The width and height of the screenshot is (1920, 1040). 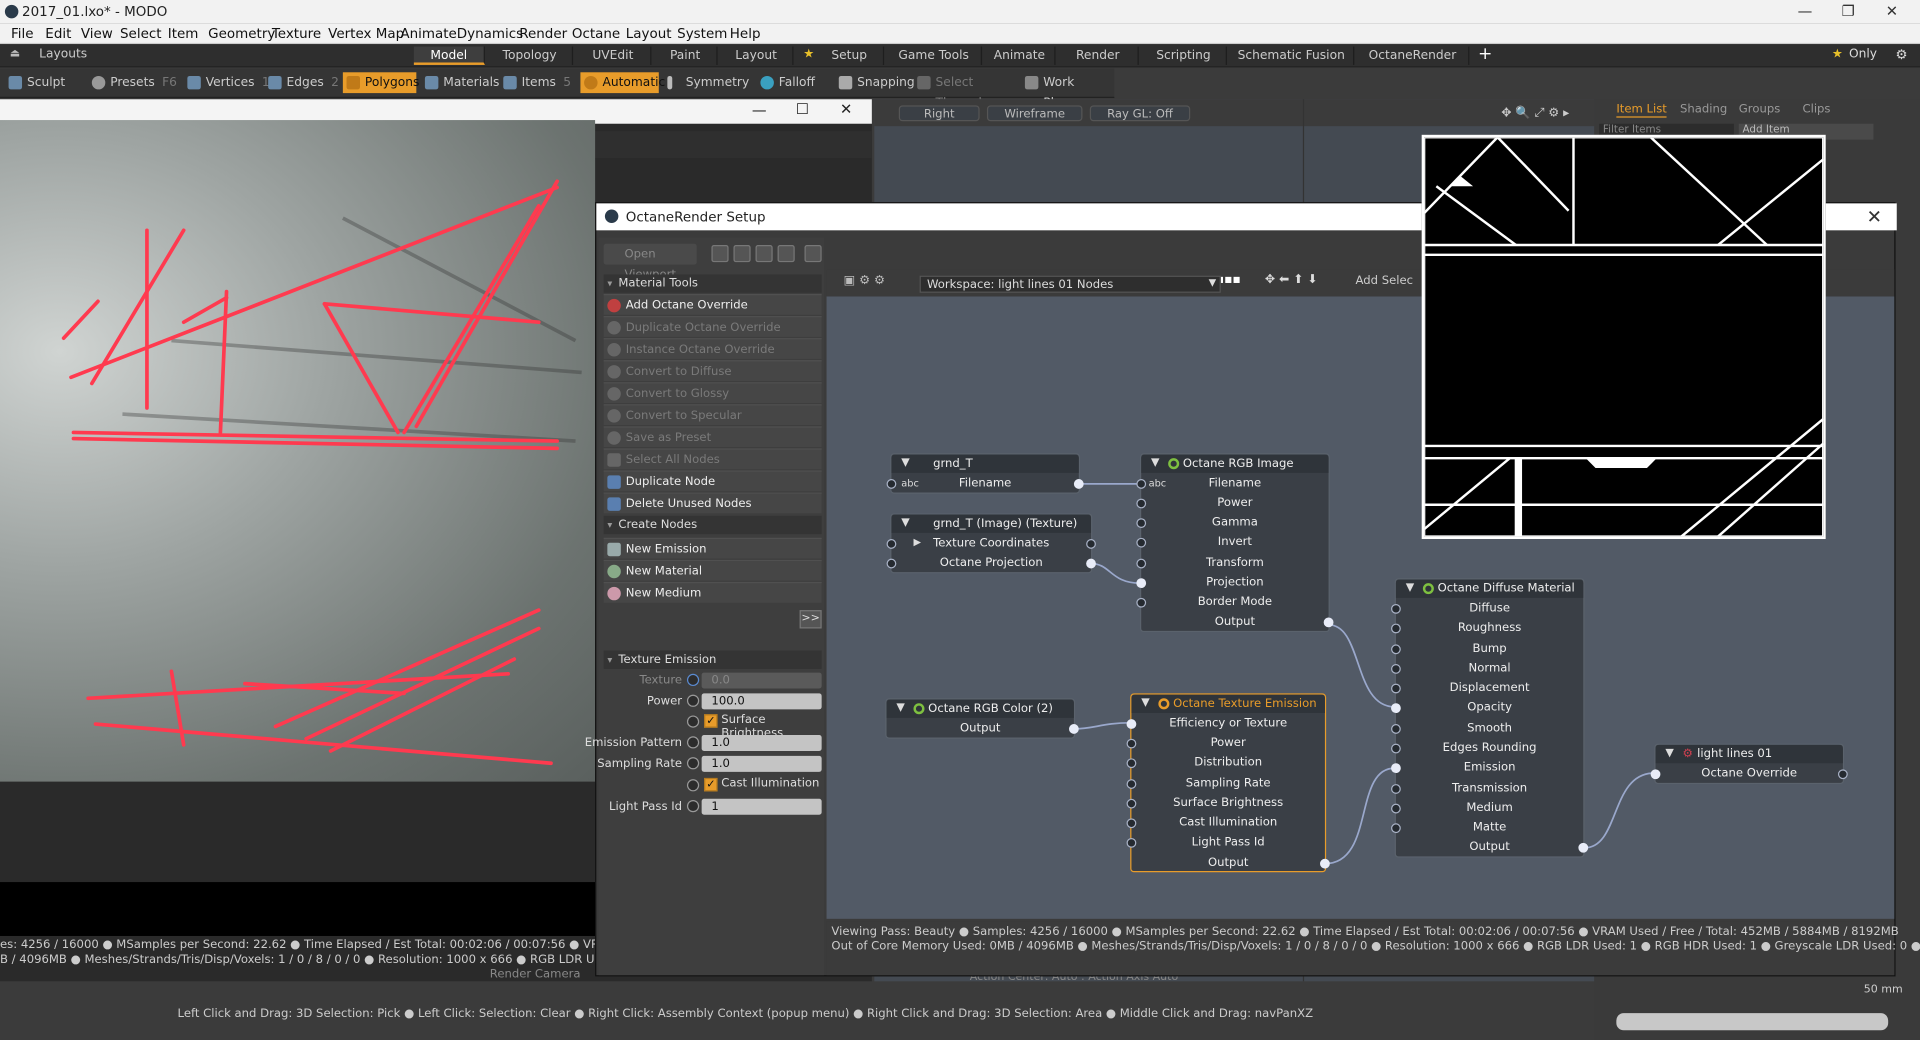 I want to click on node-light-lines-01: ▼ ⚙ light lines 01 Octane Override, so click(x=1749, y=764).